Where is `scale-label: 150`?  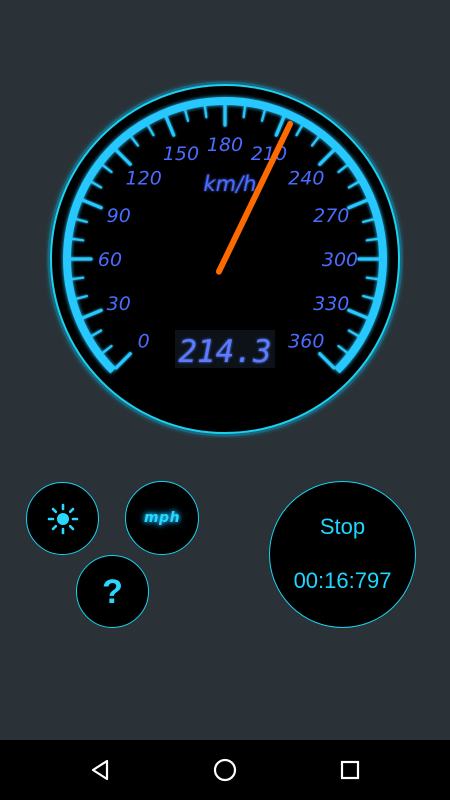
scale-label: 150 is located at coordinates (181, 154).